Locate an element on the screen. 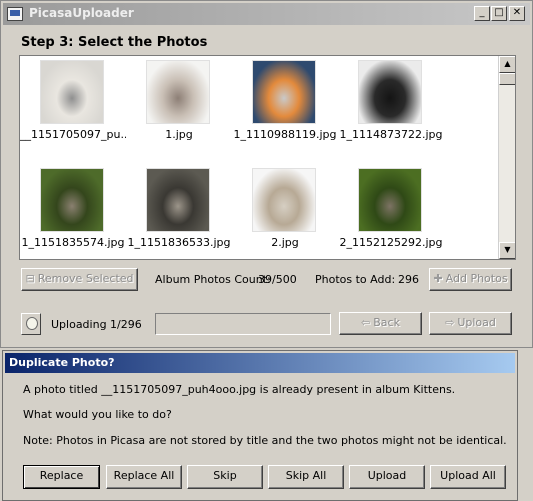 The image size is (533, 501). arrow-right-icon: ⇨ is located at coordinates (450, 322).